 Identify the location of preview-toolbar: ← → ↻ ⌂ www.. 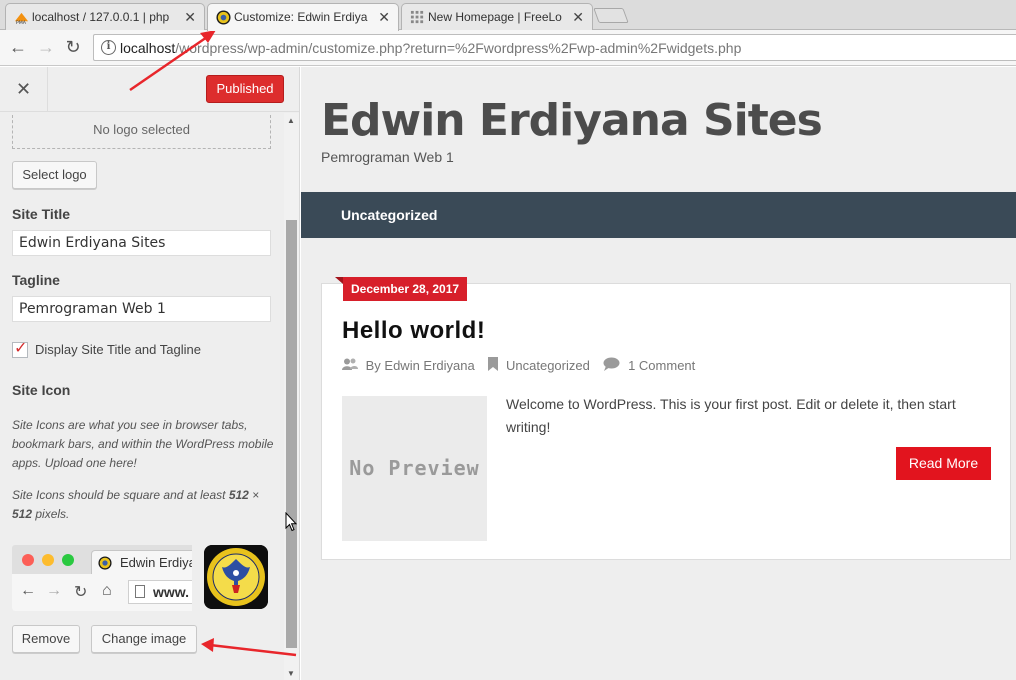
(102, 592).